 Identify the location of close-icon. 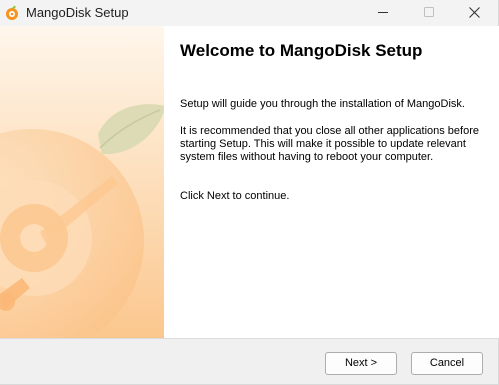
(474, 12).